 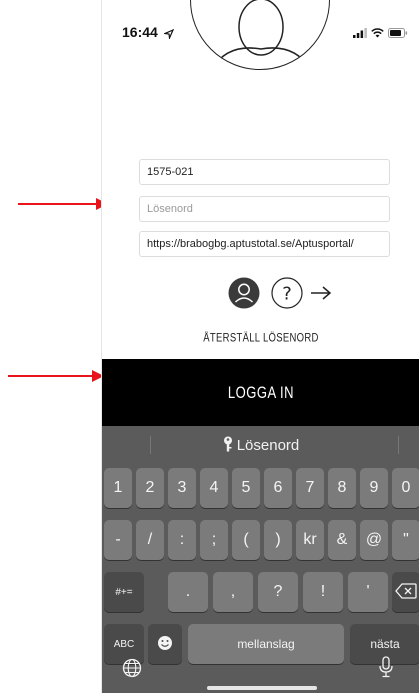 What do you see at coordinates (360, 34) in the screenshot?
I see `signal-icon` at bounding box center [360, 34].